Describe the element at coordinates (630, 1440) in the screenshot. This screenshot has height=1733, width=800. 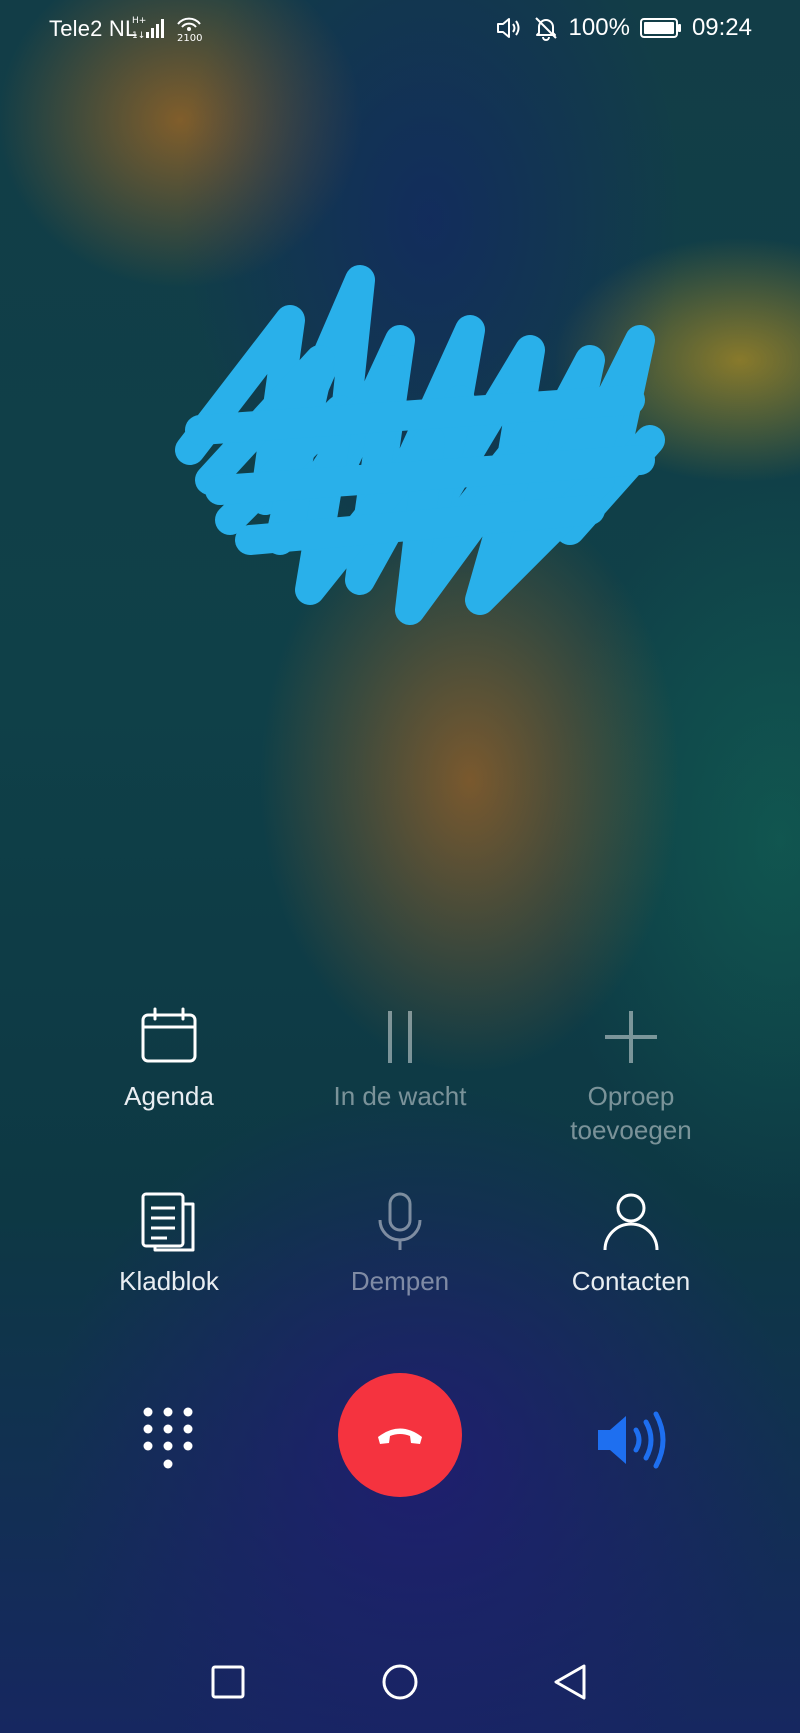
I see `speaker-icon` at that location.